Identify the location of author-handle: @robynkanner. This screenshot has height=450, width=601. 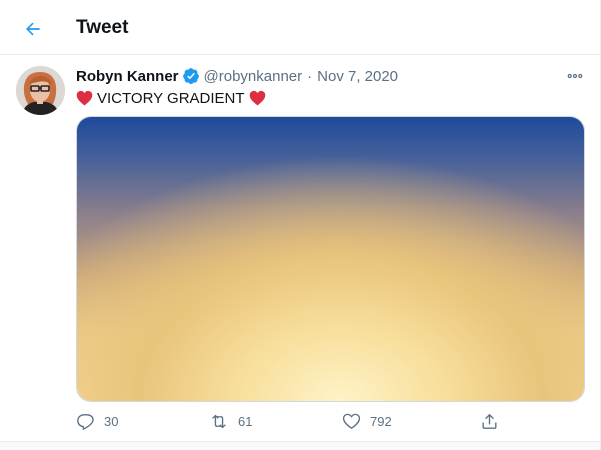
(253, 76).